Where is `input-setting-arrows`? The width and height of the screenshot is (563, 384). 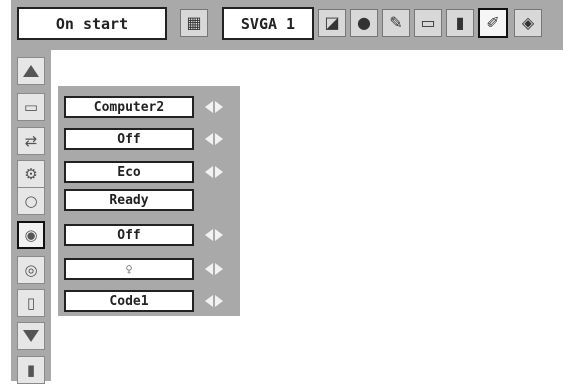 input-setting-arrows is located at coordinates (214, 107).